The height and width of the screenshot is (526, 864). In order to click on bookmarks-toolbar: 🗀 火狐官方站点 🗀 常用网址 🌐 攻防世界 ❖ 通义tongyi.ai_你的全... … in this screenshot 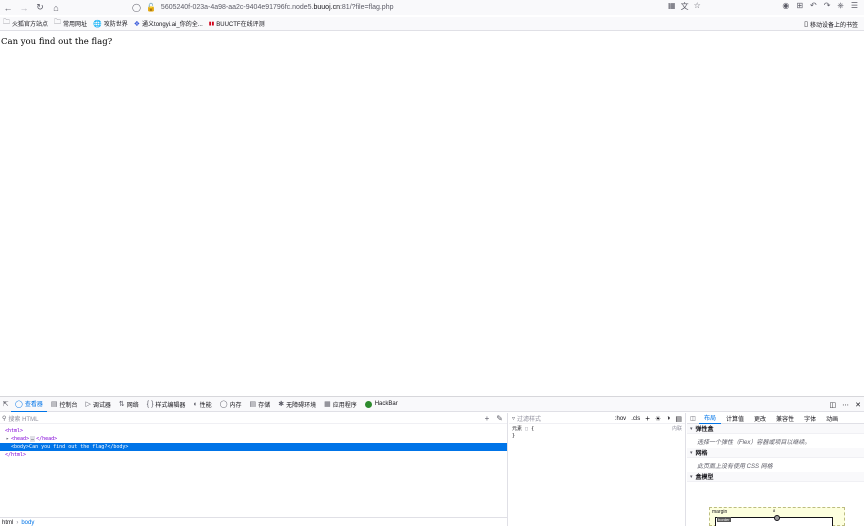, I will do `click(432, 24)`.